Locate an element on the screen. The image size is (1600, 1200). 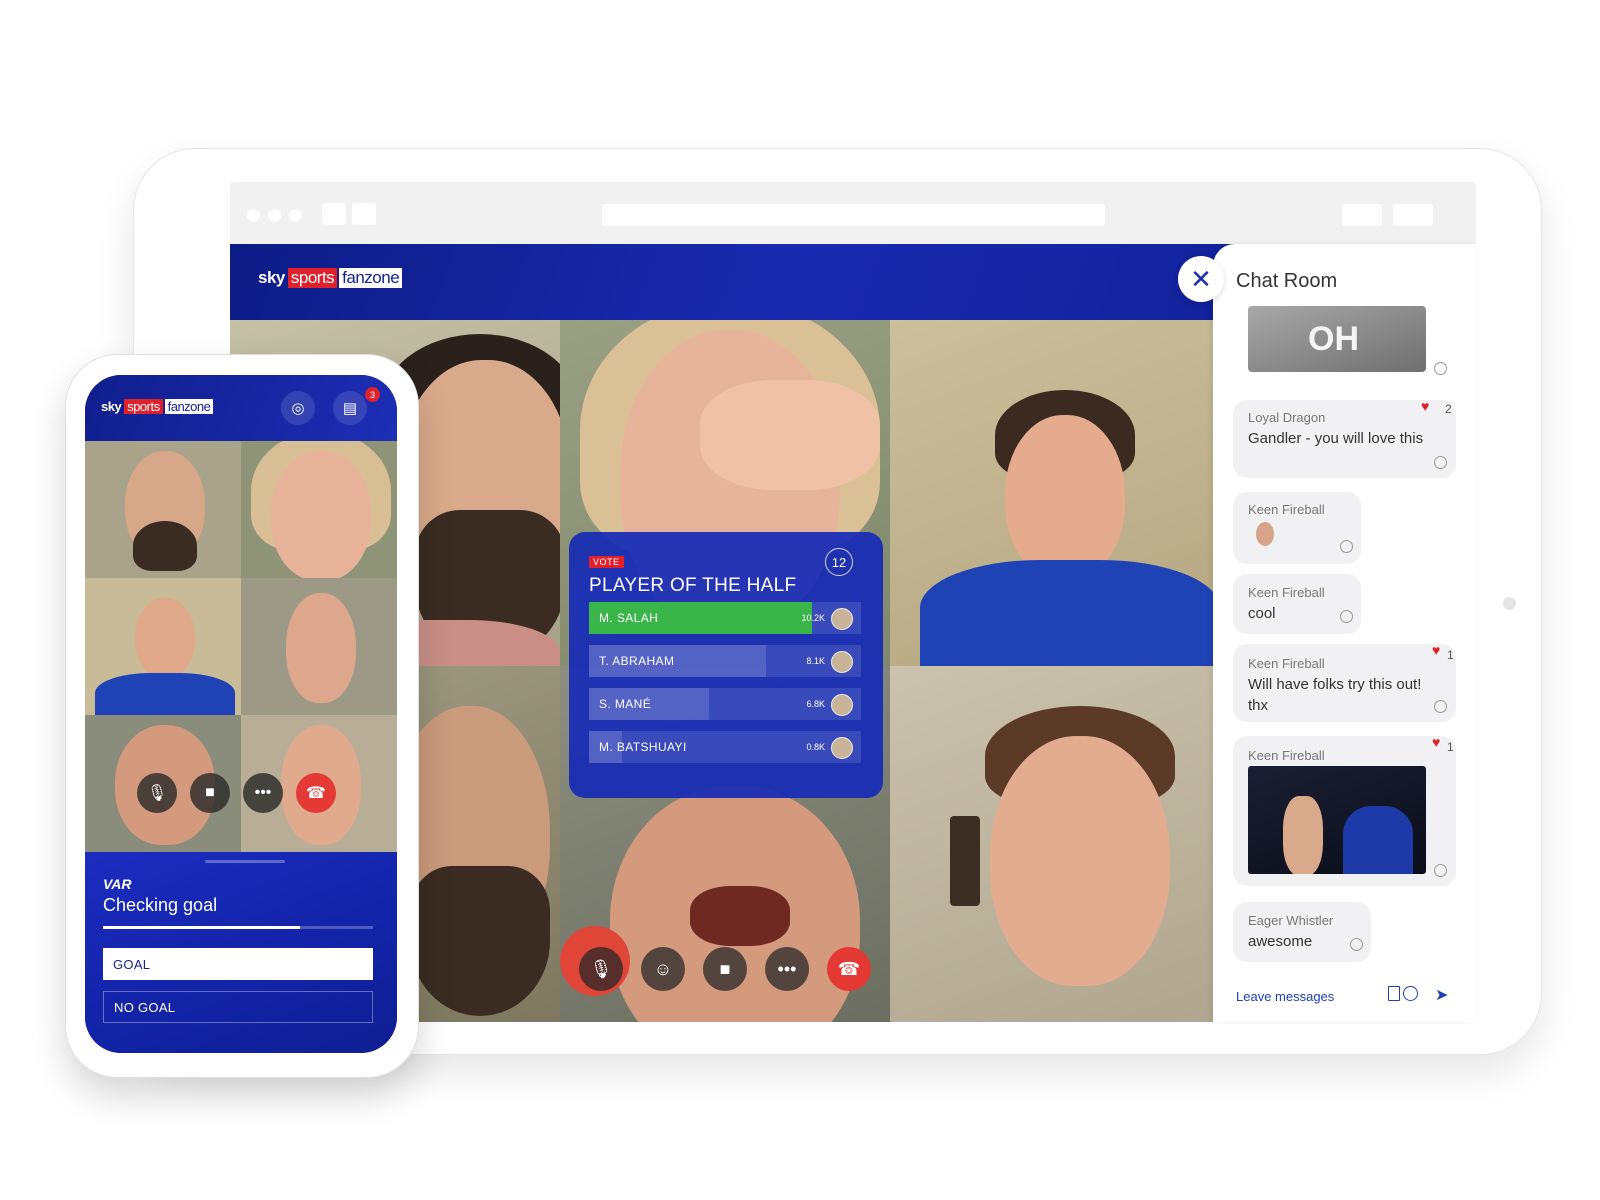
tablet-home-button is located at coordinates (1509, 603).